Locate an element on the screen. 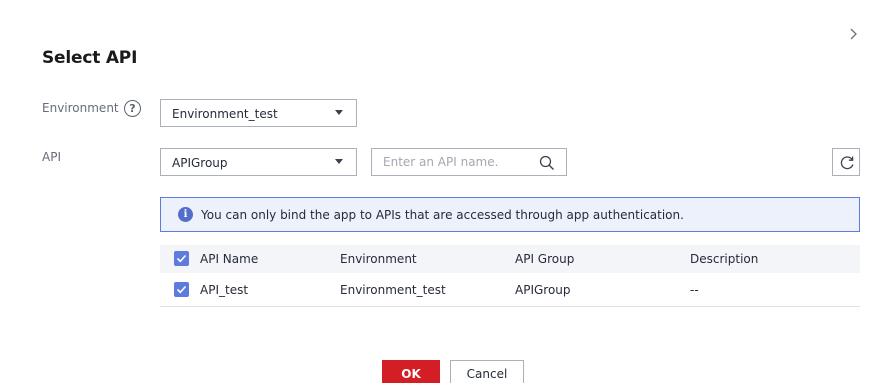 Image resolution: width=871 pixels, height=383 pixels. column-header-api-group: API Group is located at coordinates (544, 259).